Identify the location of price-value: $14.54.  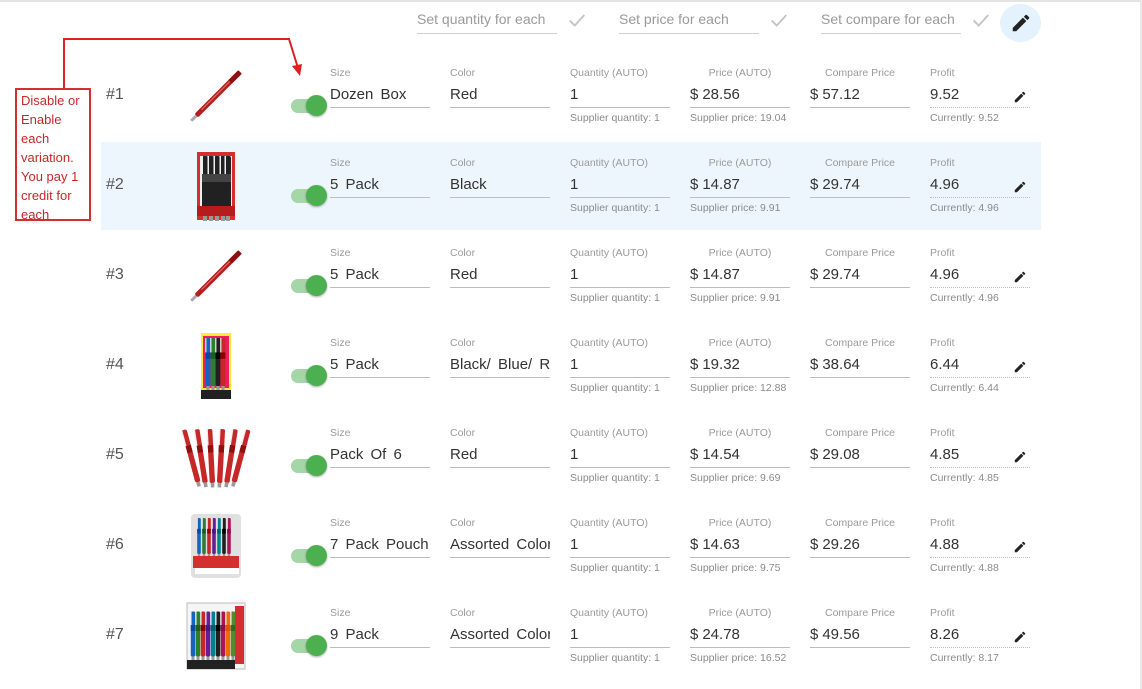
(740, 455).